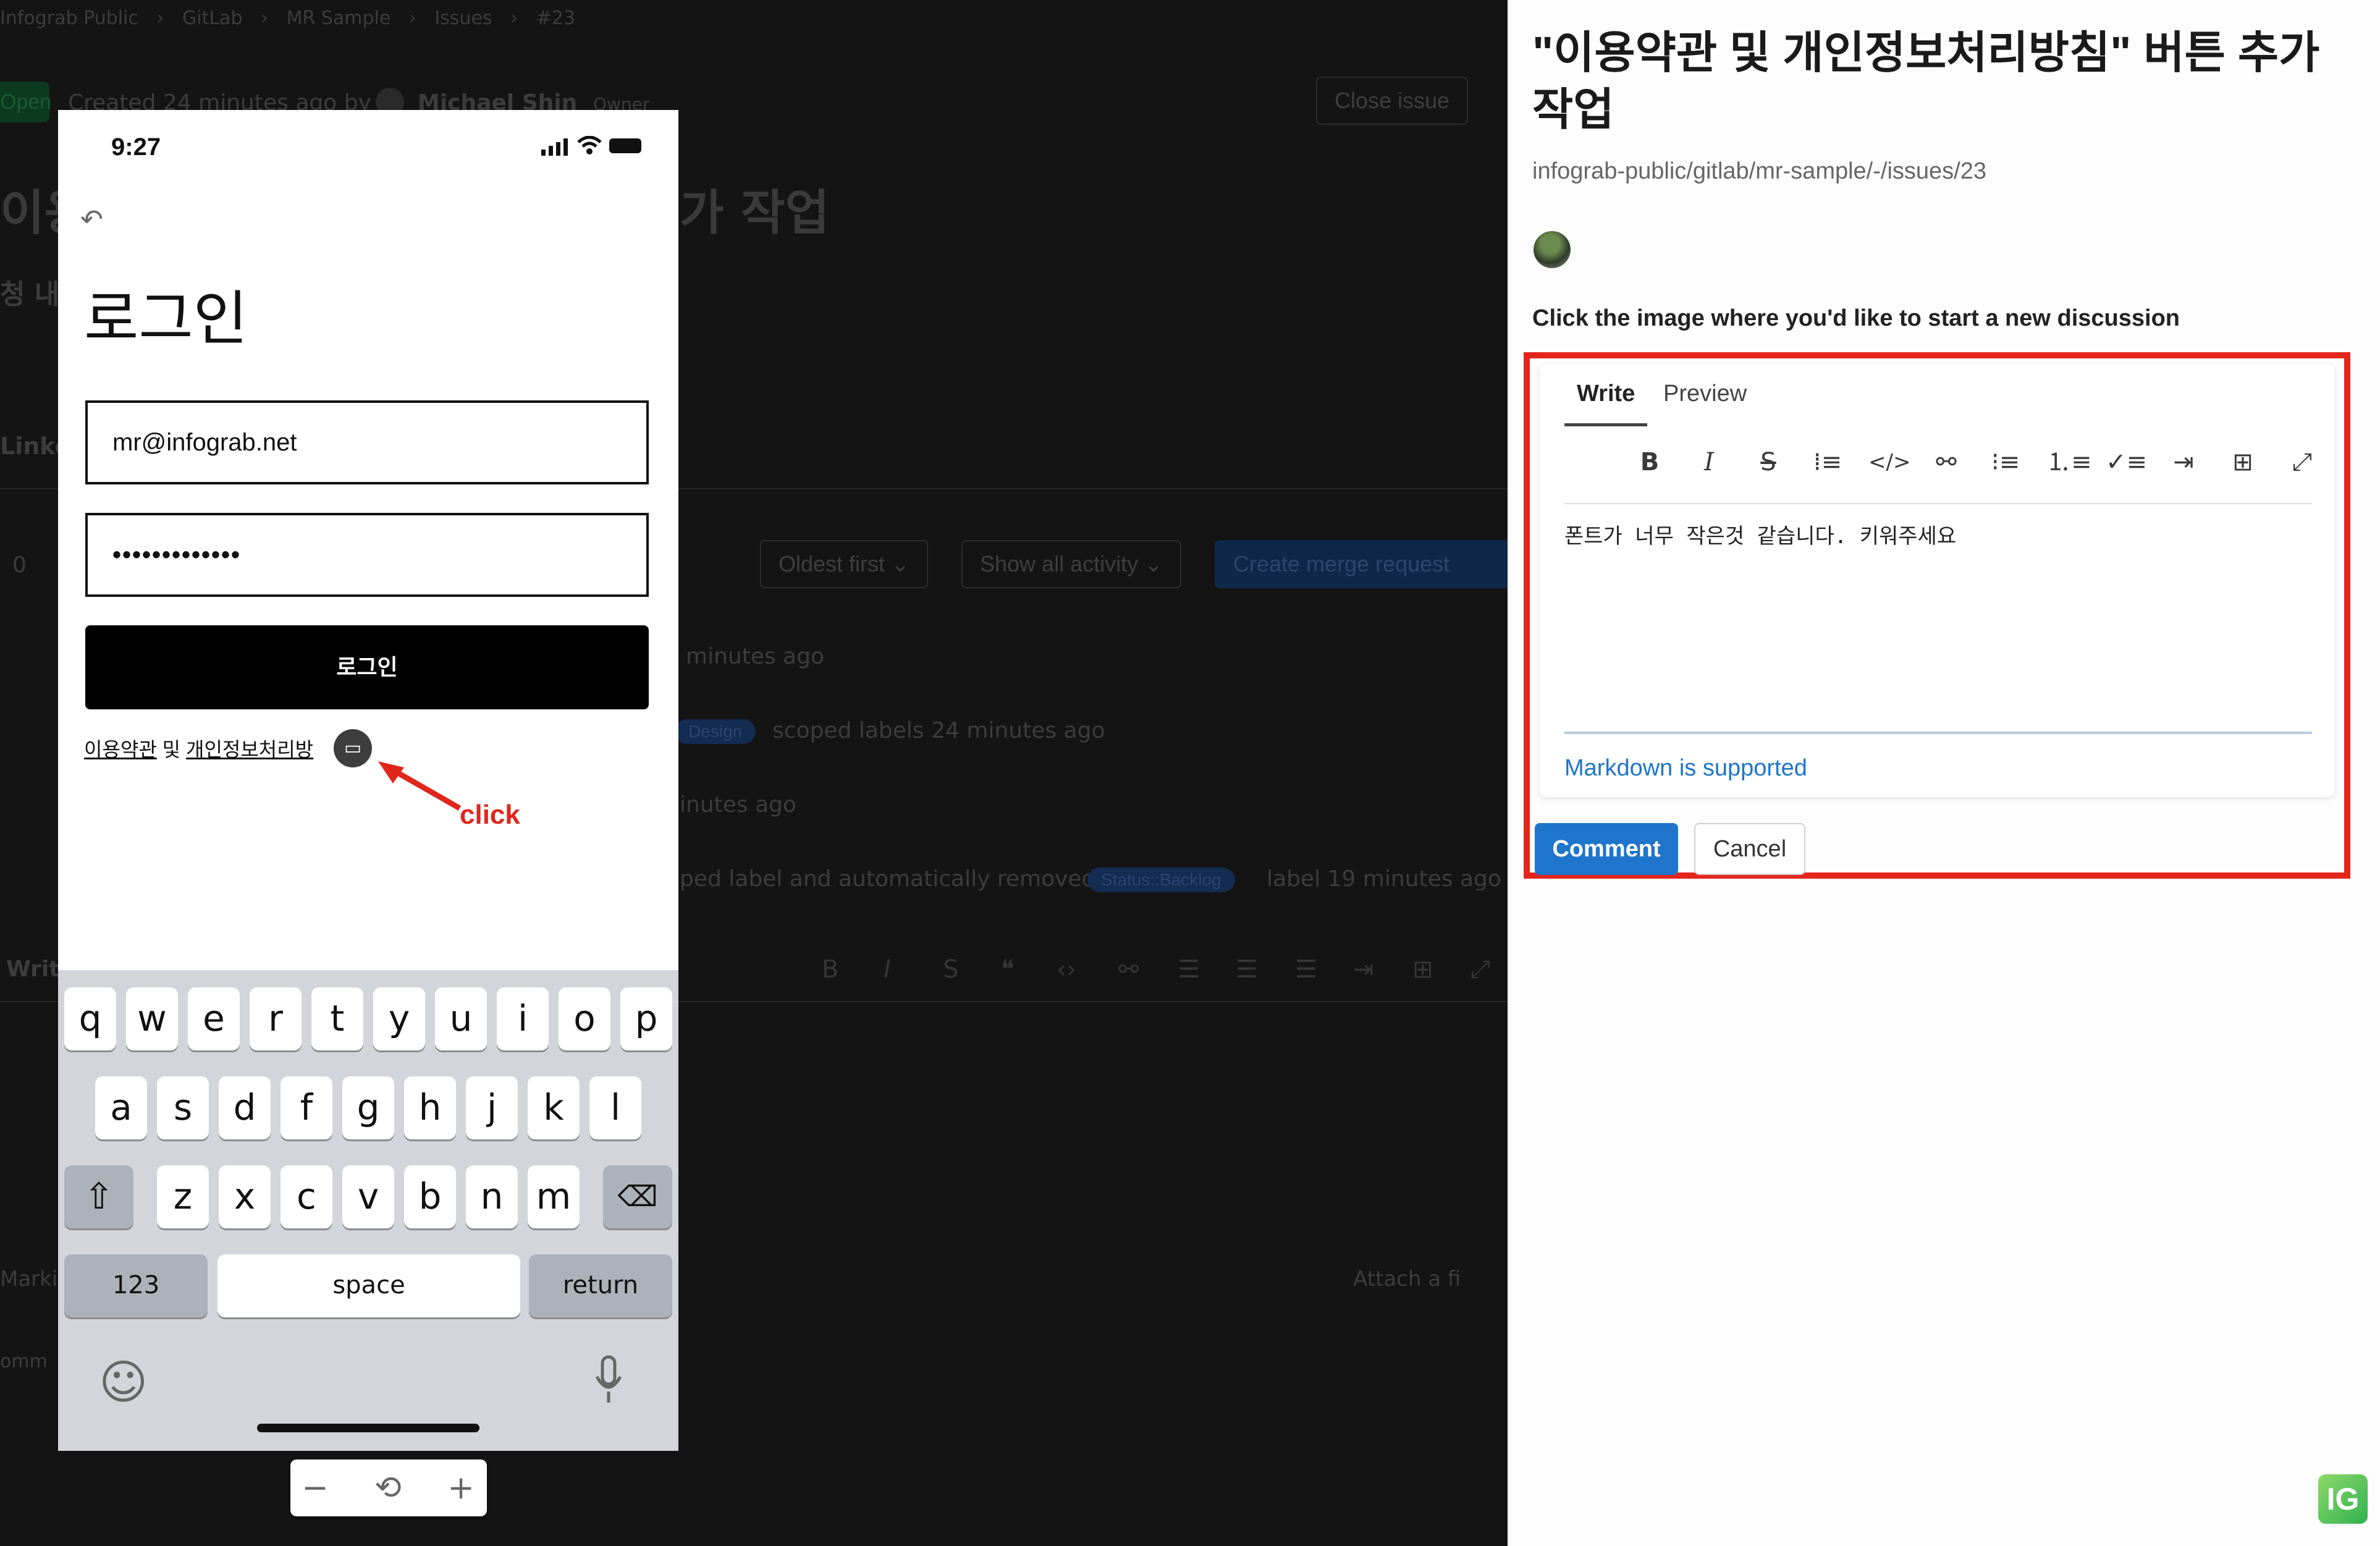 This screenshot has width=2380, height=1546. What do you see at coordinates (490, 815) in the screenshot?
I see `click-annotation-label: click` at bounding box center [490, 815].